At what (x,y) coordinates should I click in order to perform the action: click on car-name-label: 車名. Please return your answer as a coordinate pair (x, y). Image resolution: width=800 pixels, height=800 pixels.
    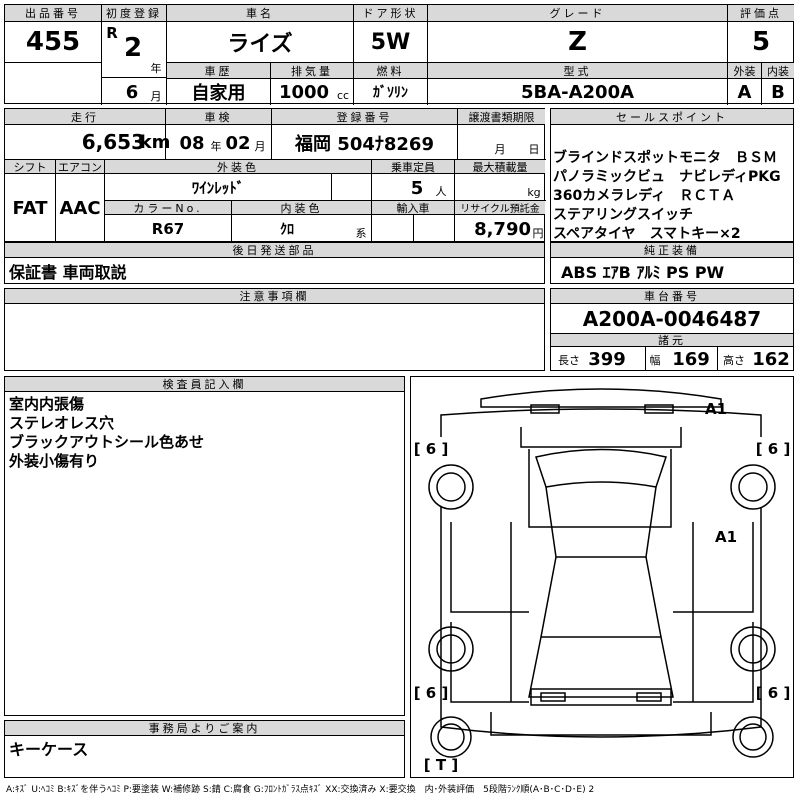
    Looking at the image, I should click on (260, 13).